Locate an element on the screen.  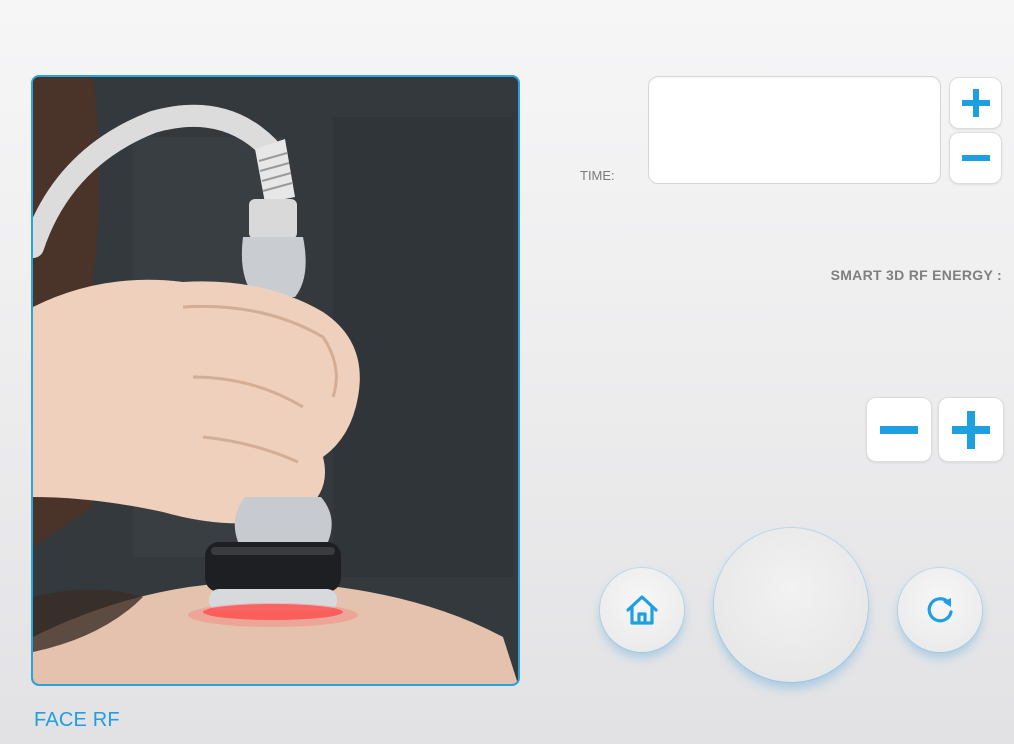
time-display-field is located at coordinates (794, 130).